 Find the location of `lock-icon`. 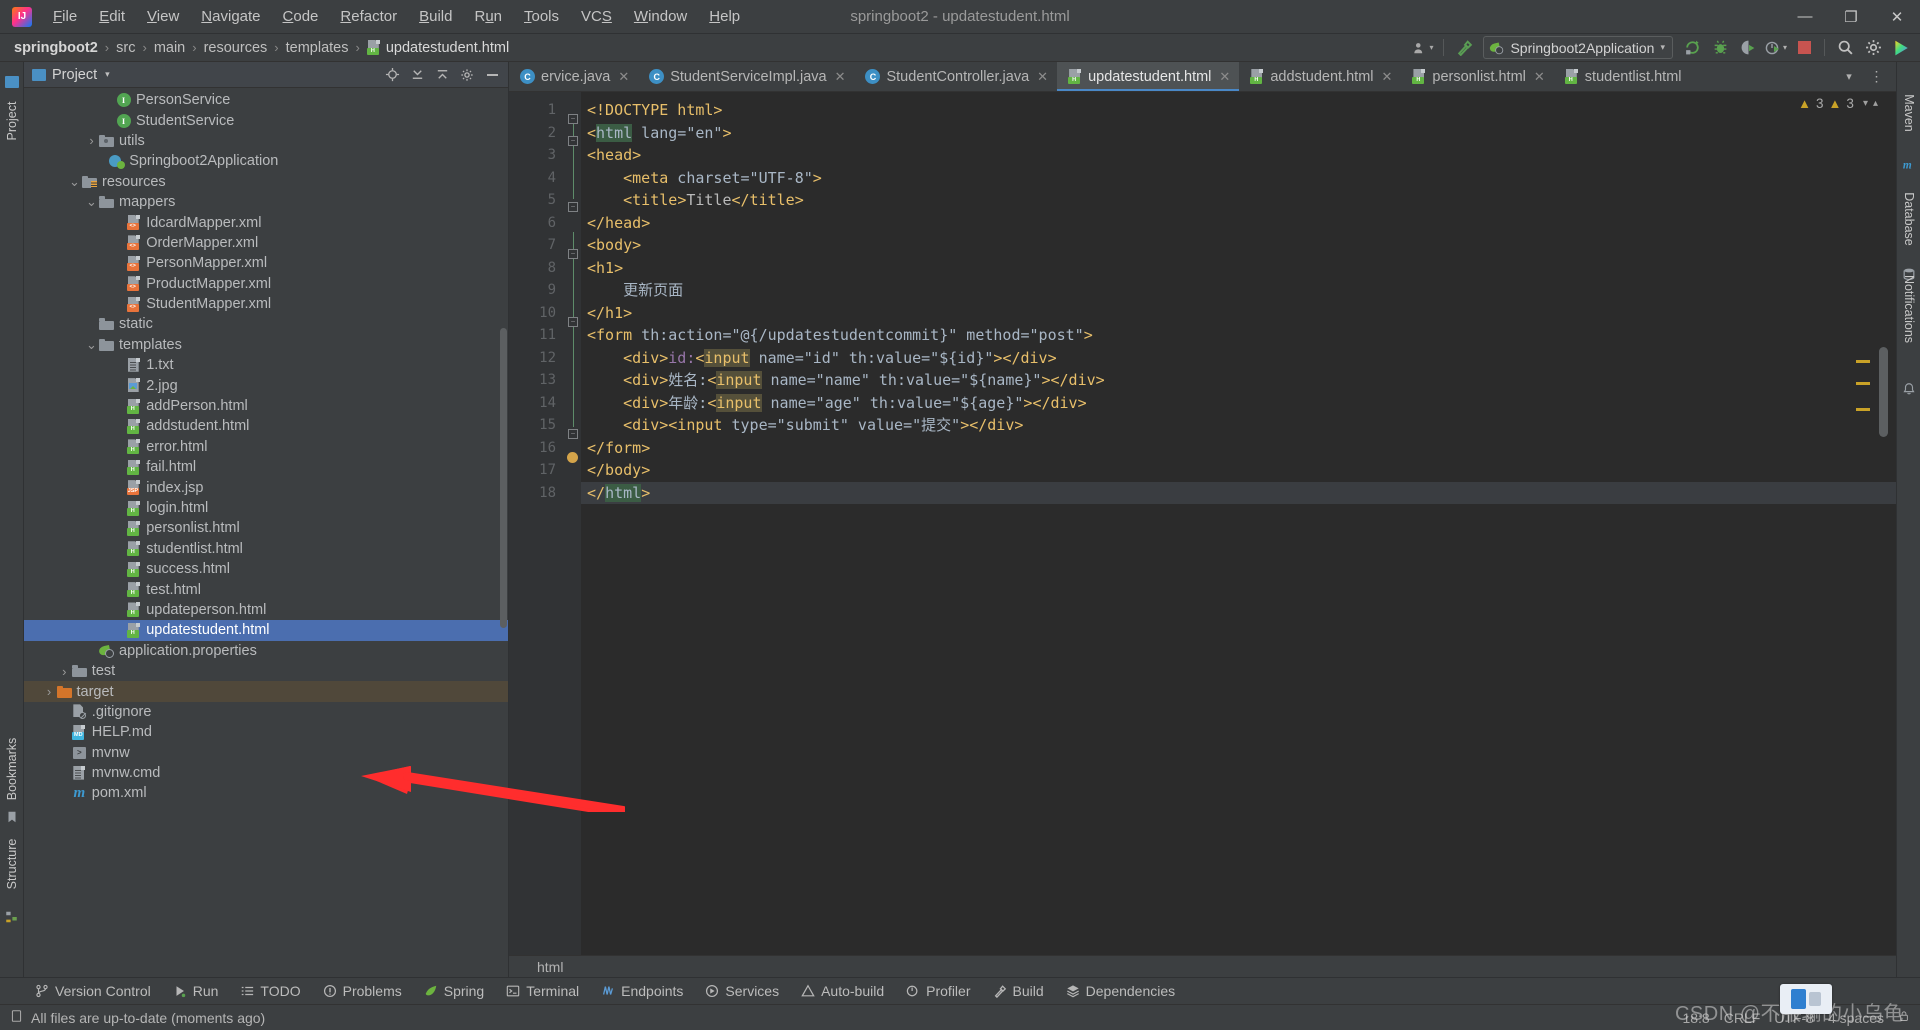

lock-icon is located at coordinates (1904, 1017).